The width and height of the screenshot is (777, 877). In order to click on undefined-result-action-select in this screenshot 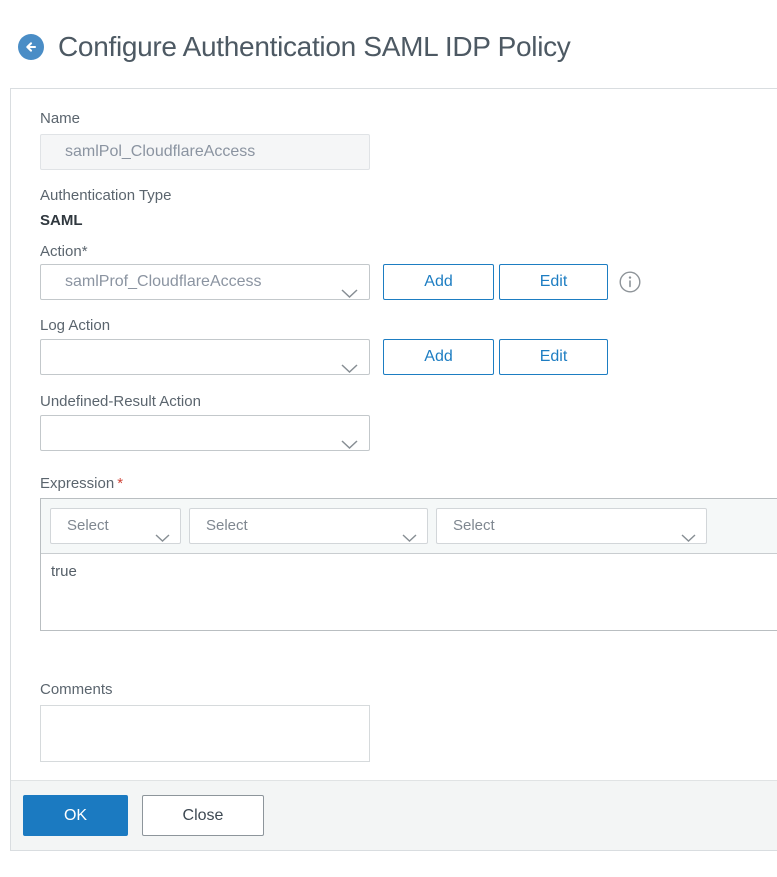, I will do `click(205, 433)`.